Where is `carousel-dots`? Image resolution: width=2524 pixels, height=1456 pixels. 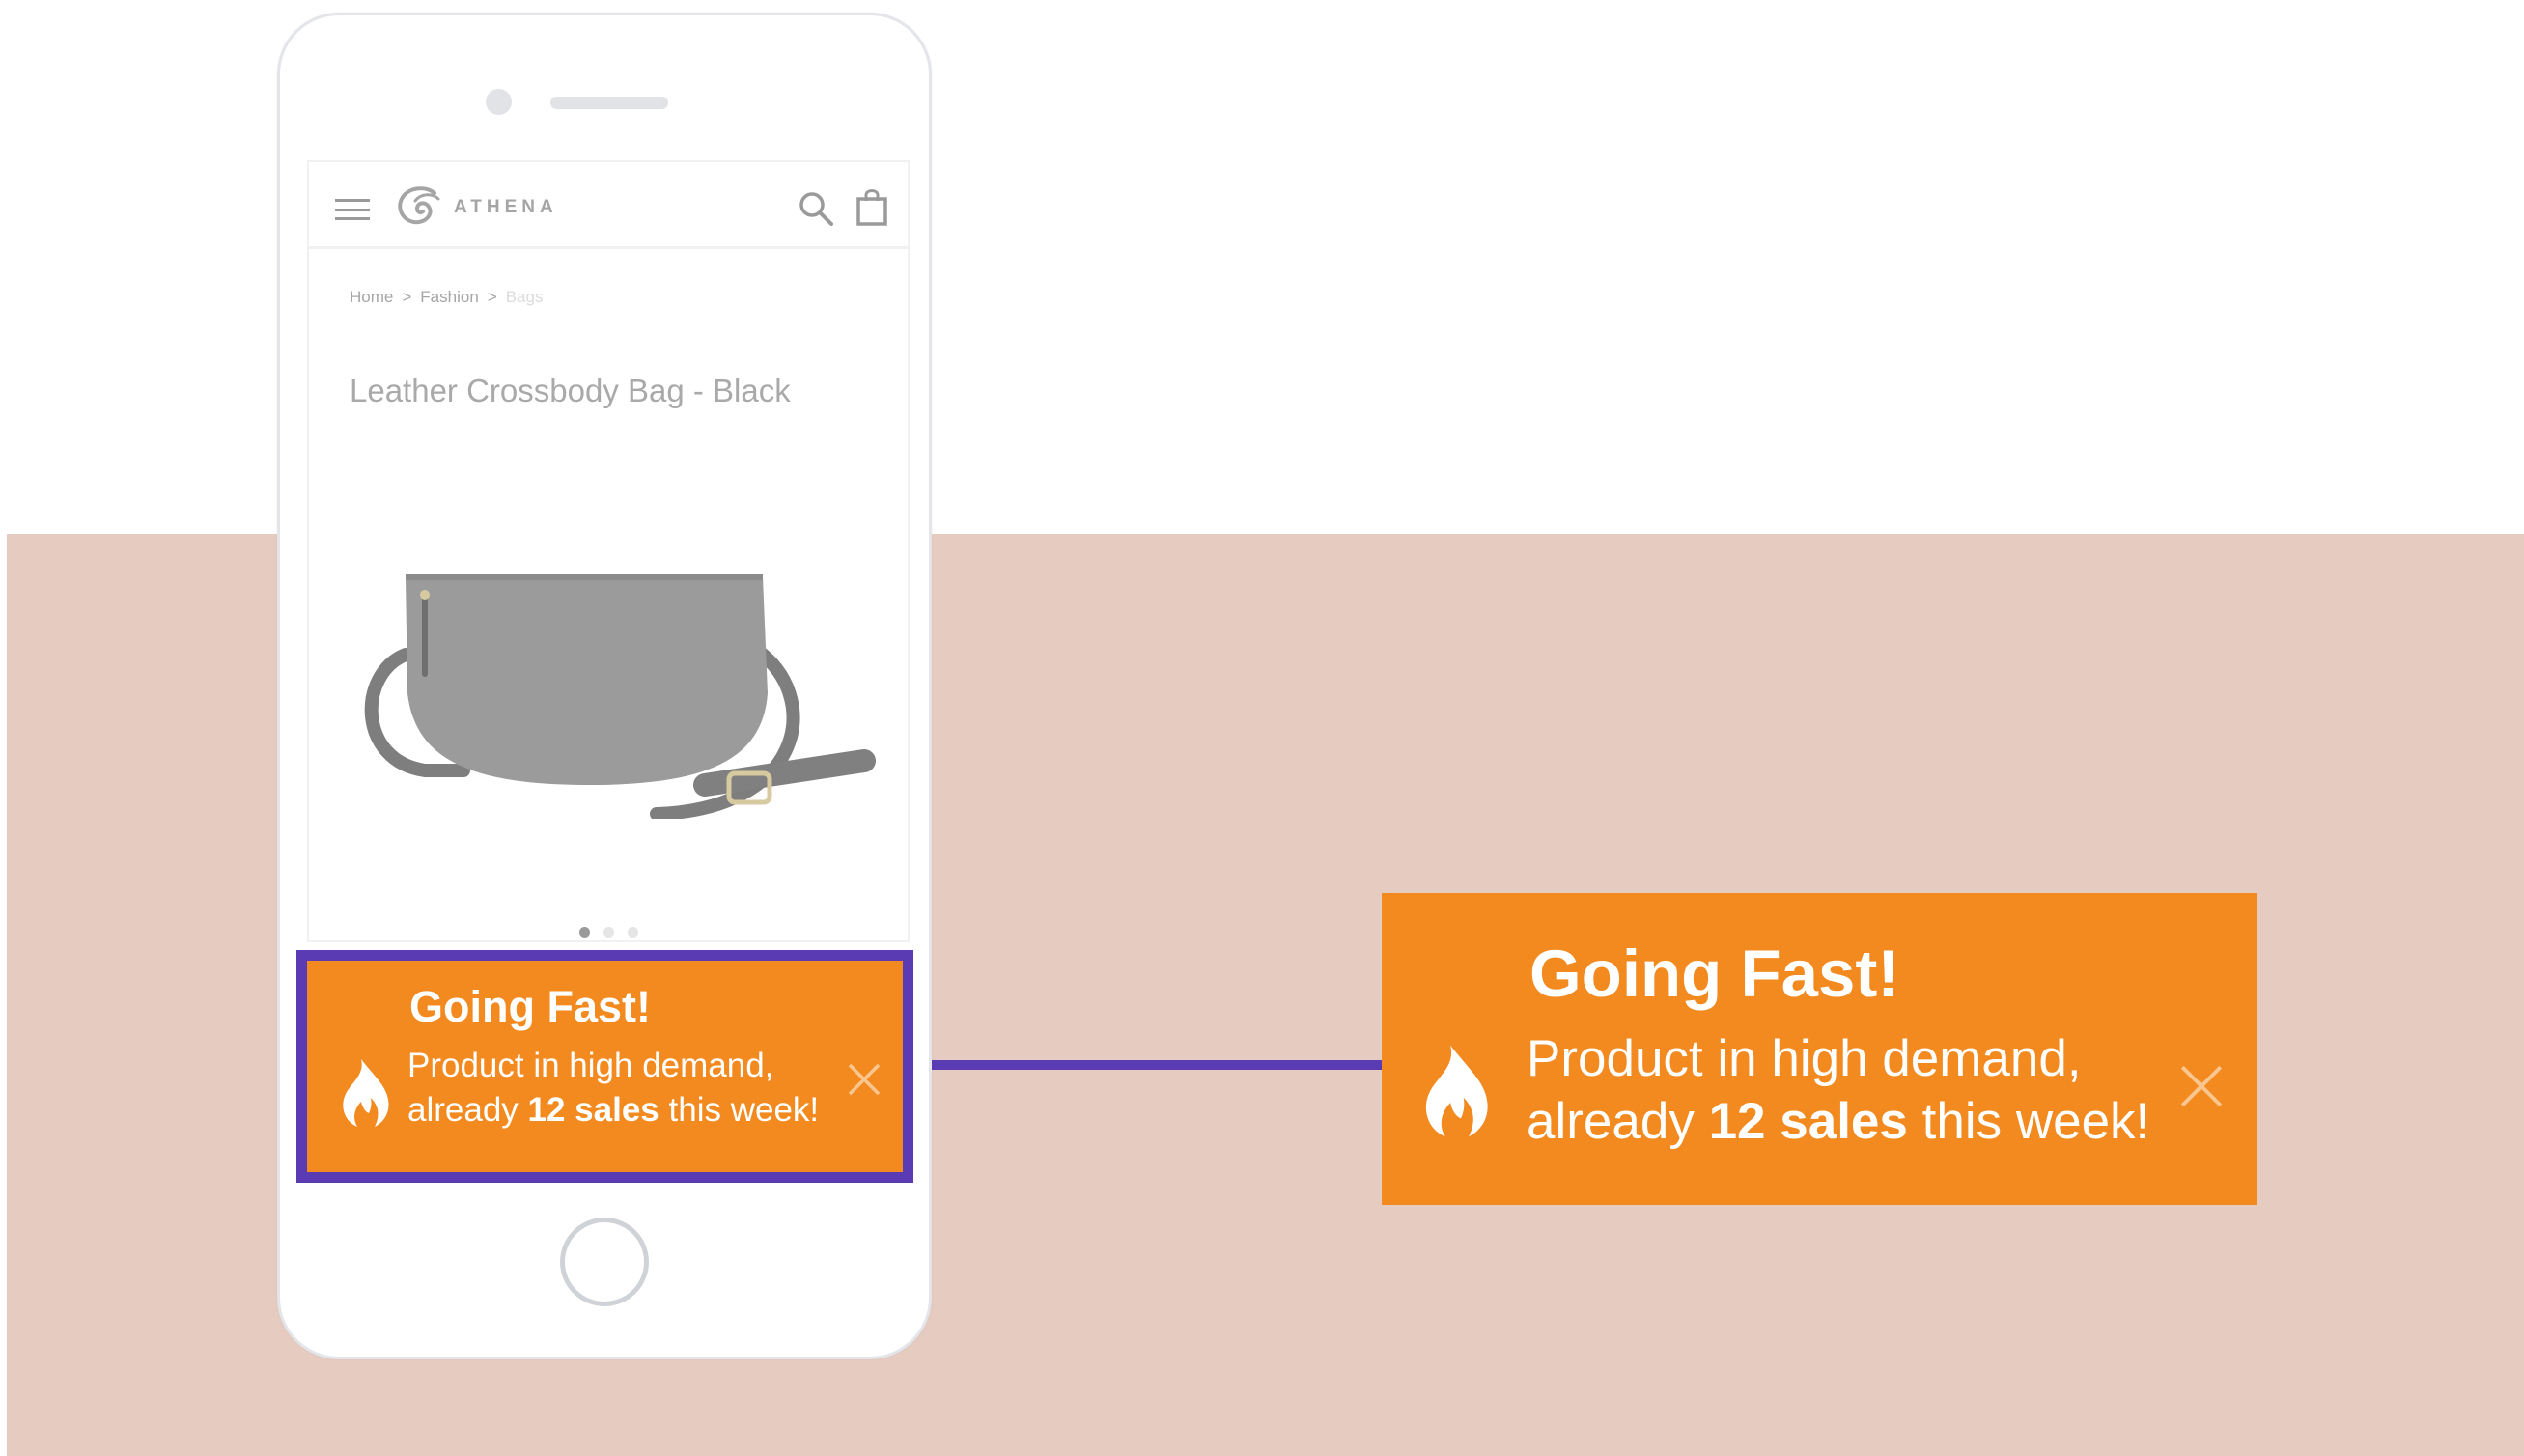 carousel-dots is located at coordinates (608, 933).